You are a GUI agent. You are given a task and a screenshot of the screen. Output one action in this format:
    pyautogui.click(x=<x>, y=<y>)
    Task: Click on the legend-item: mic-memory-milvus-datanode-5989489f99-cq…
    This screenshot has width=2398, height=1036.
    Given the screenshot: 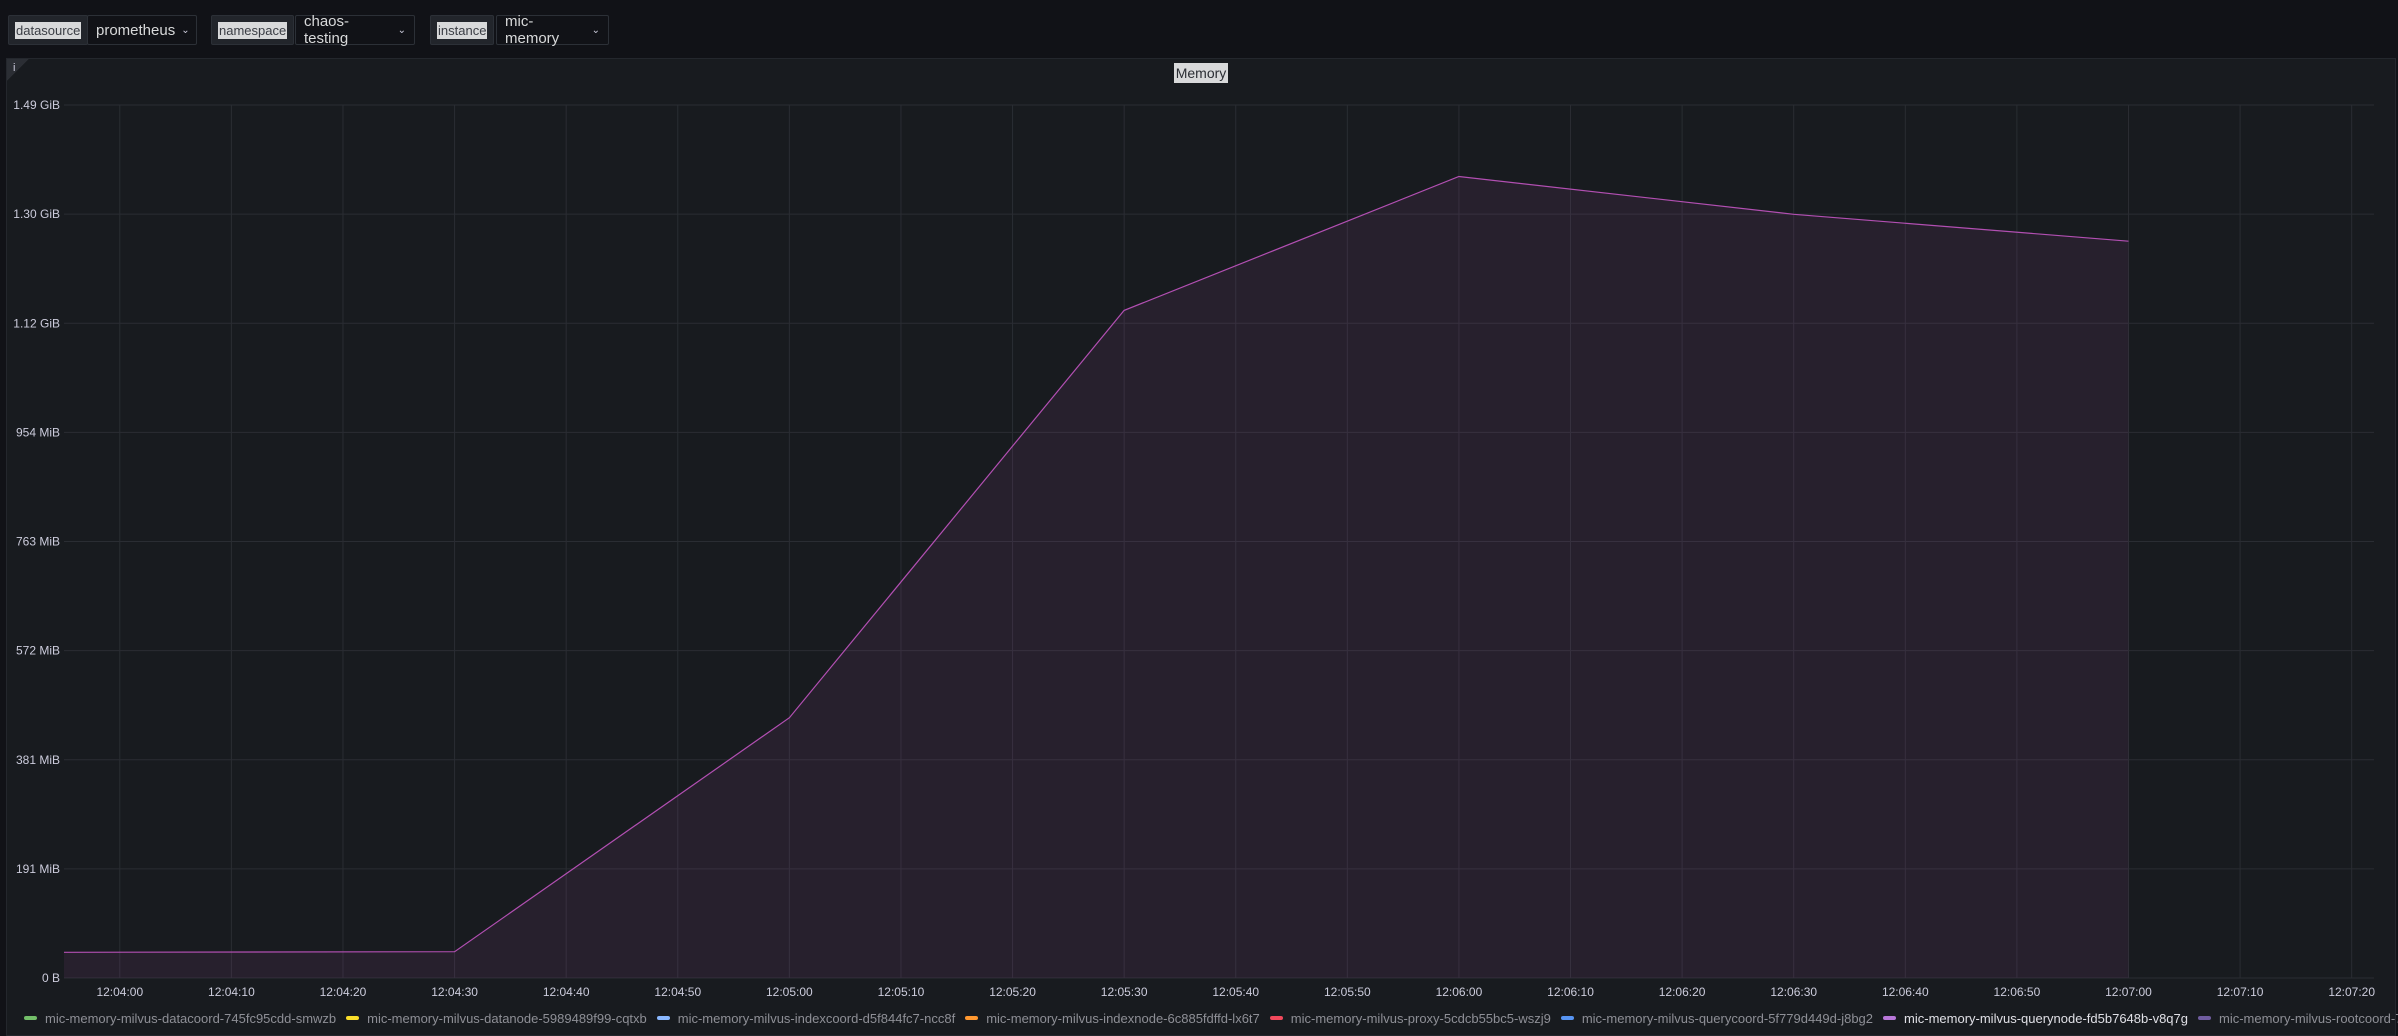 What is the action you would take?
    pyautogui.click(x=496, y=1018)
    